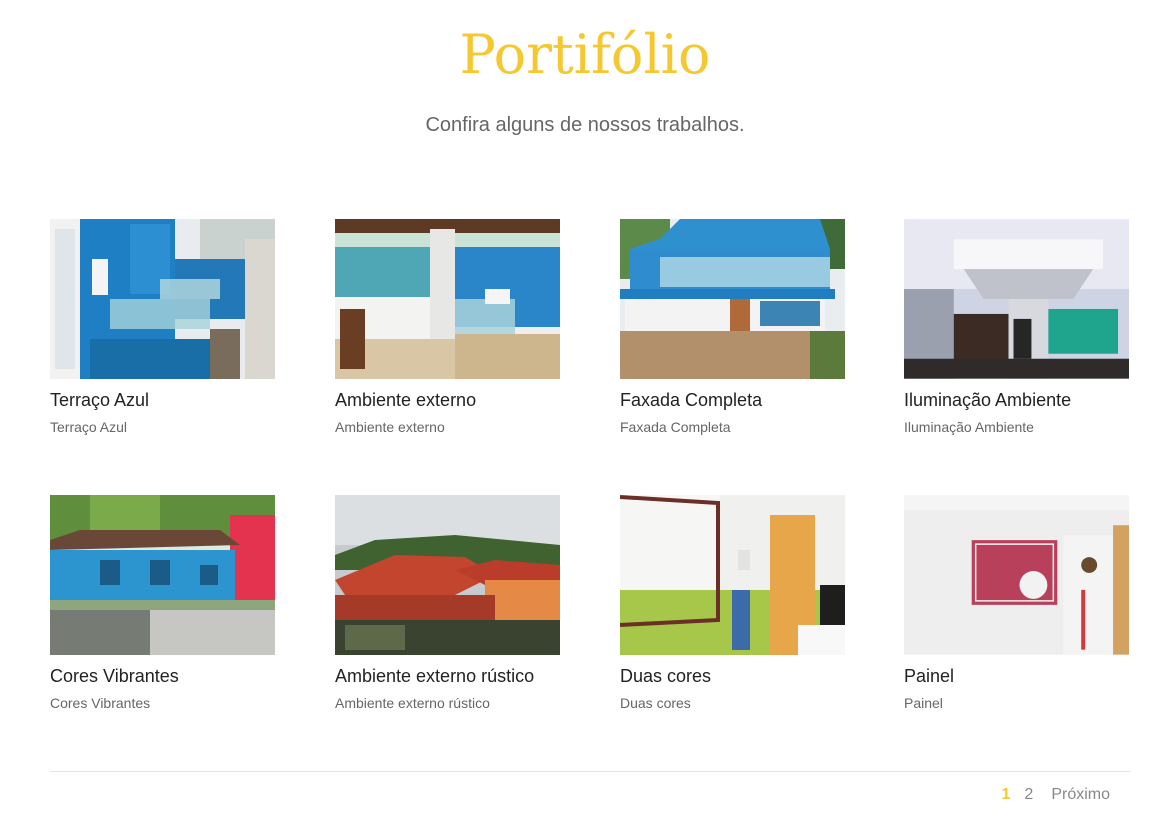  What do you see at coordinates (1080, 795) in the screenshot?
I see `next-page-link: Próximo` at bounding box center [1080, 795].